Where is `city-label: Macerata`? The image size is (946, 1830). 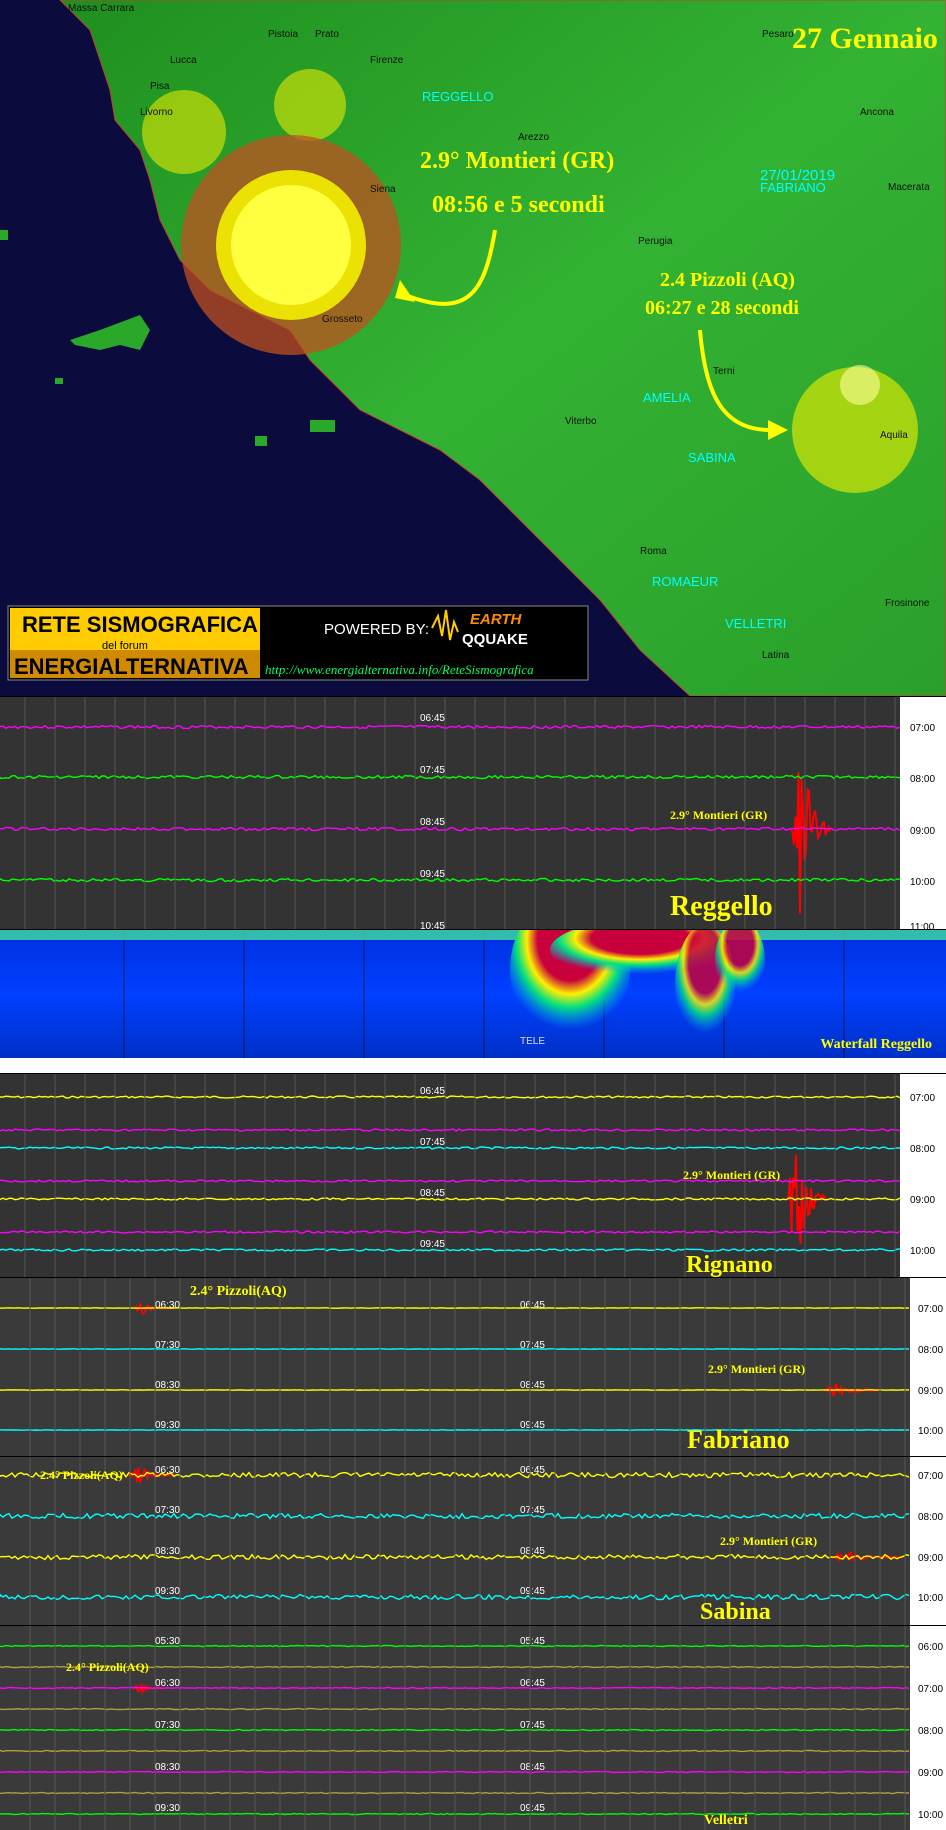
city-label: Macerata is located at coordinates (909, 187).